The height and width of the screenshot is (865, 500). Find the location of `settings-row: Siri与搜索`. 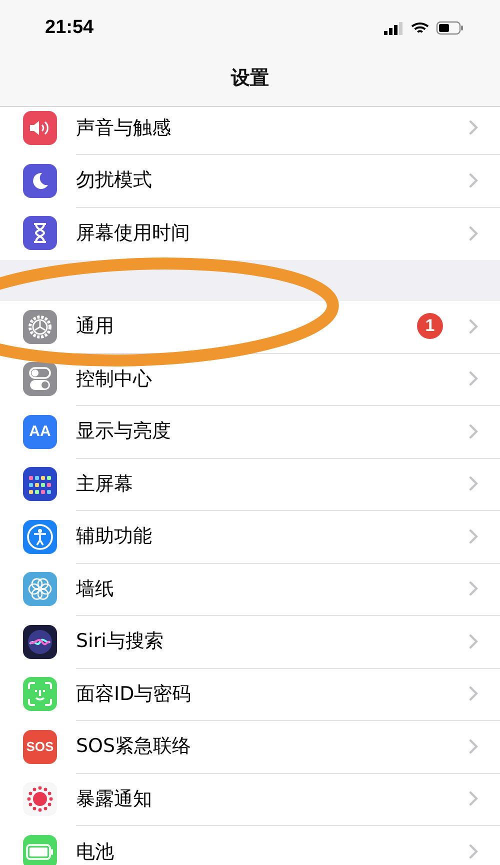

settings-row: Siri与搜索 is located at coordinates (250, 642).